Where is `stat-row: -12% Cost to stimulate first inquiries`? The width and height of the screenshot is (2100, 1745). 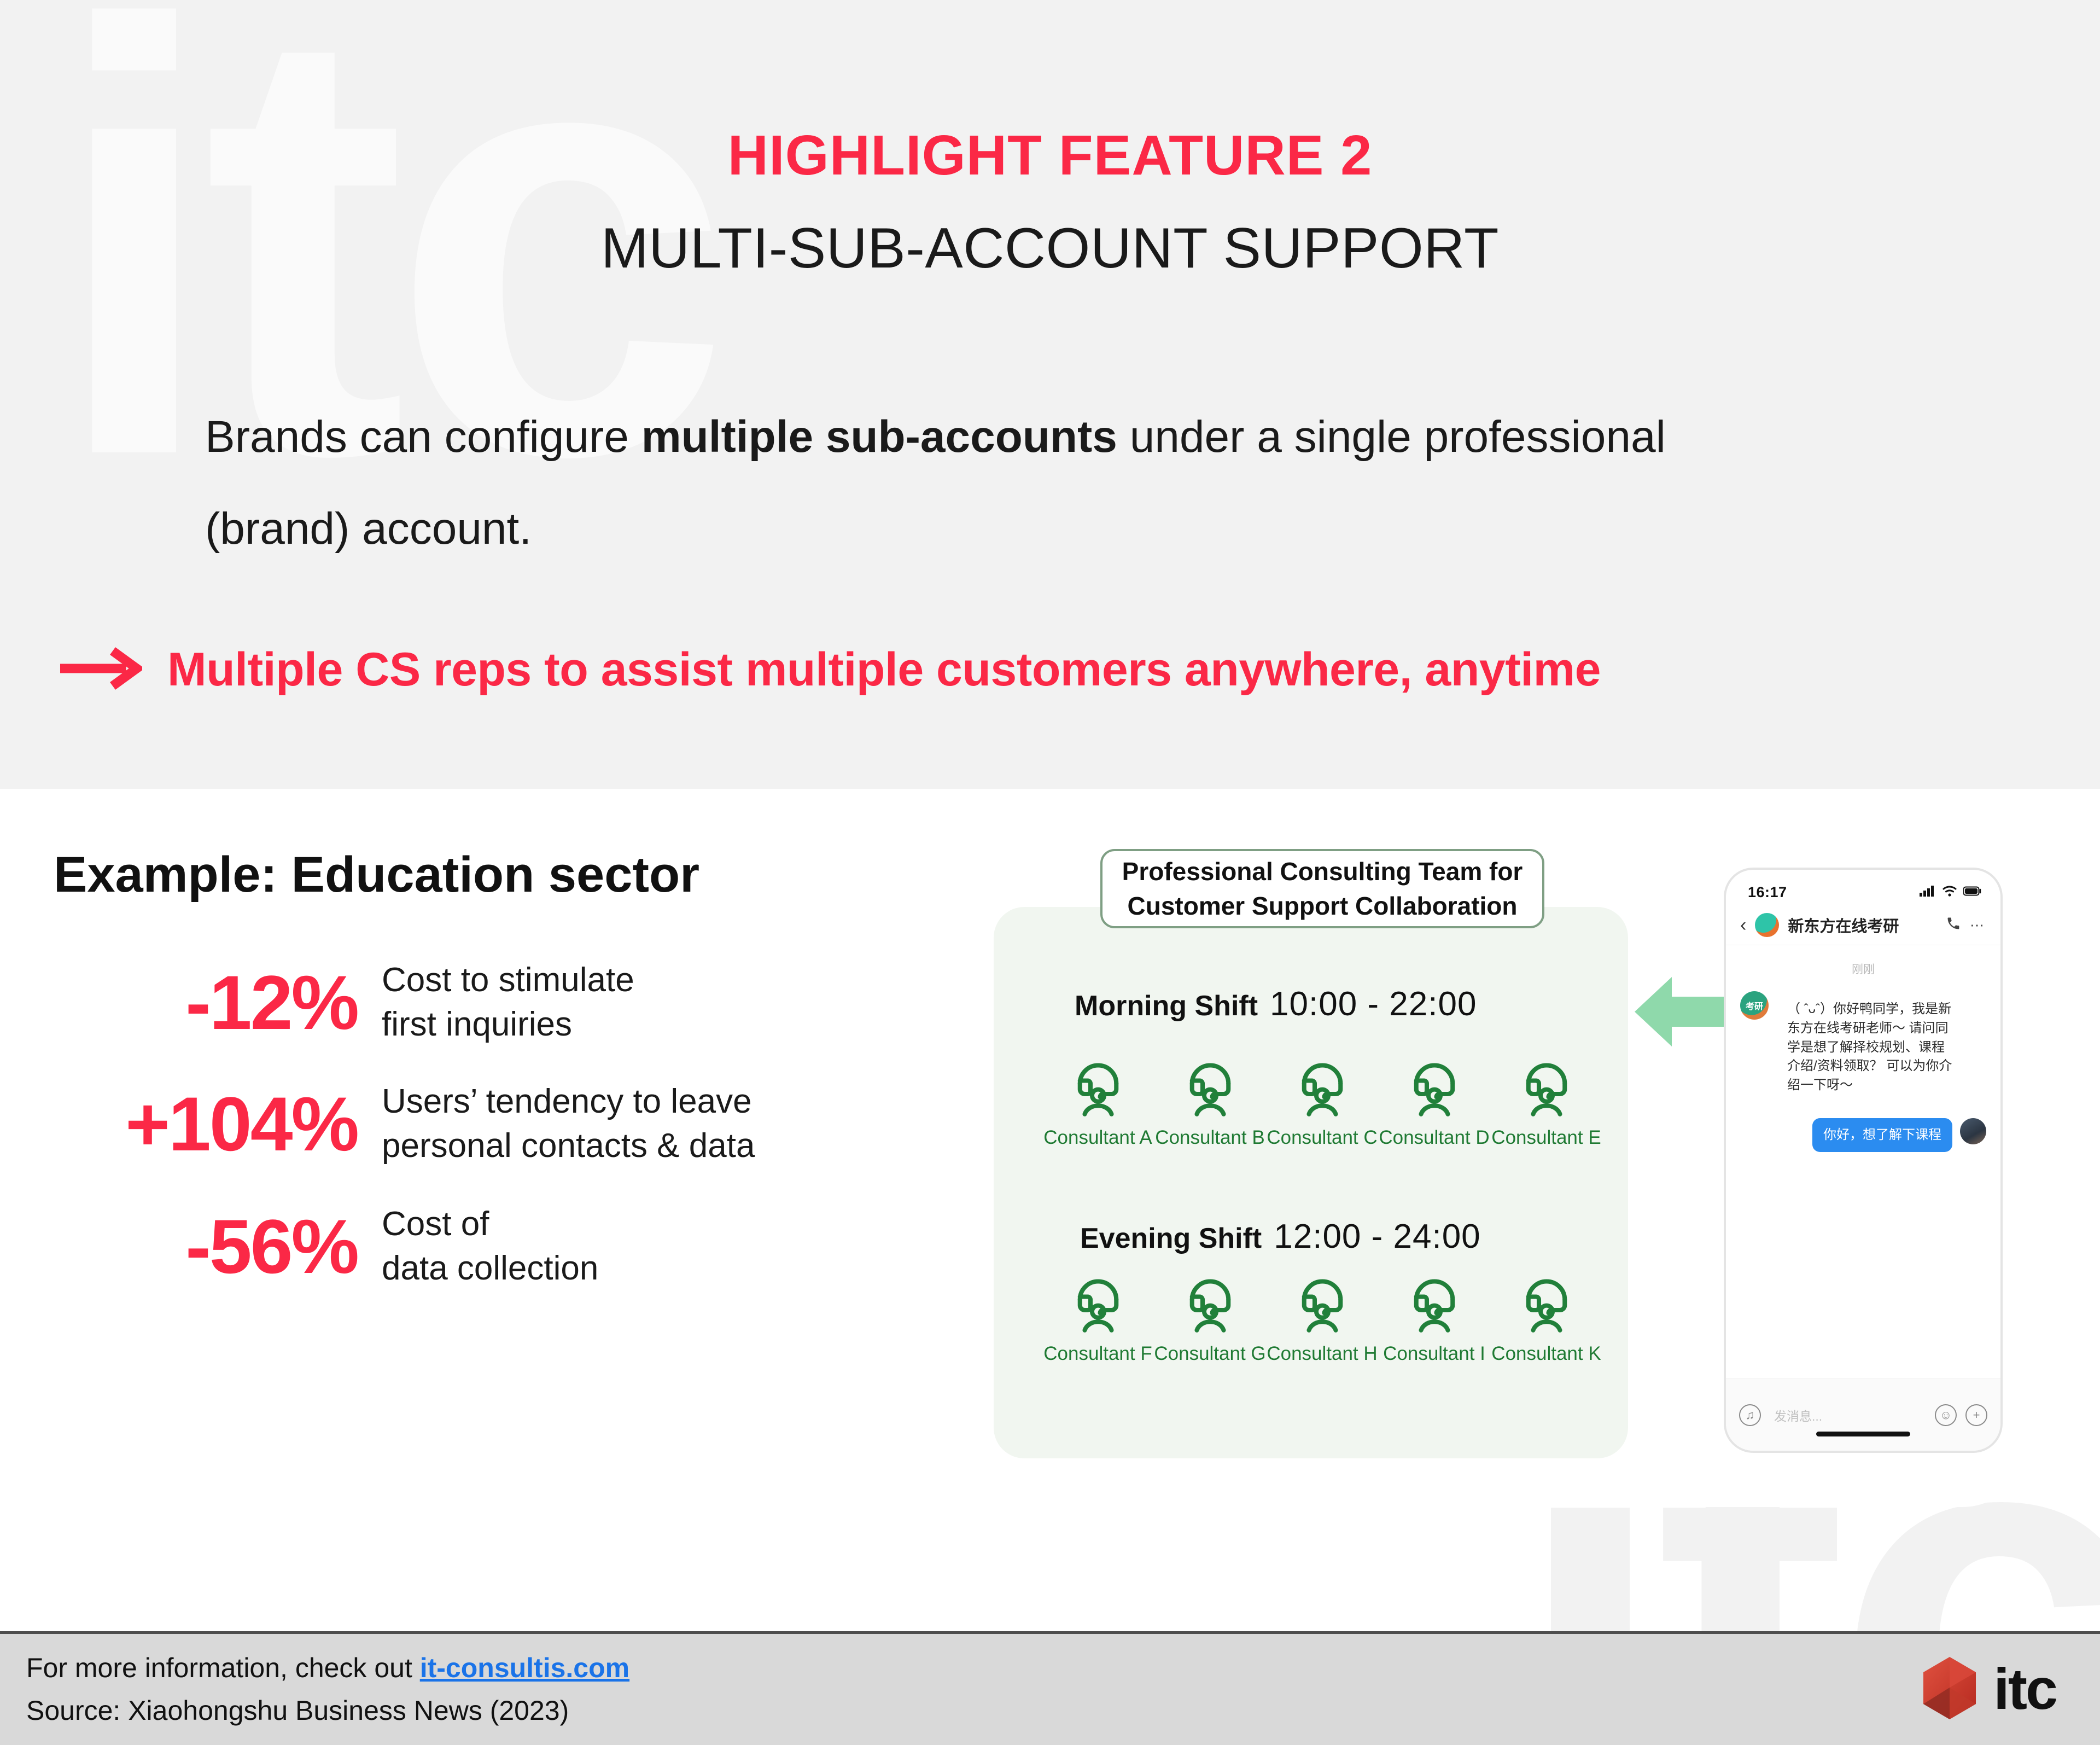
stat-row: -12% Cost to stimulate first inquiries is located at coordinates (491, 1002).